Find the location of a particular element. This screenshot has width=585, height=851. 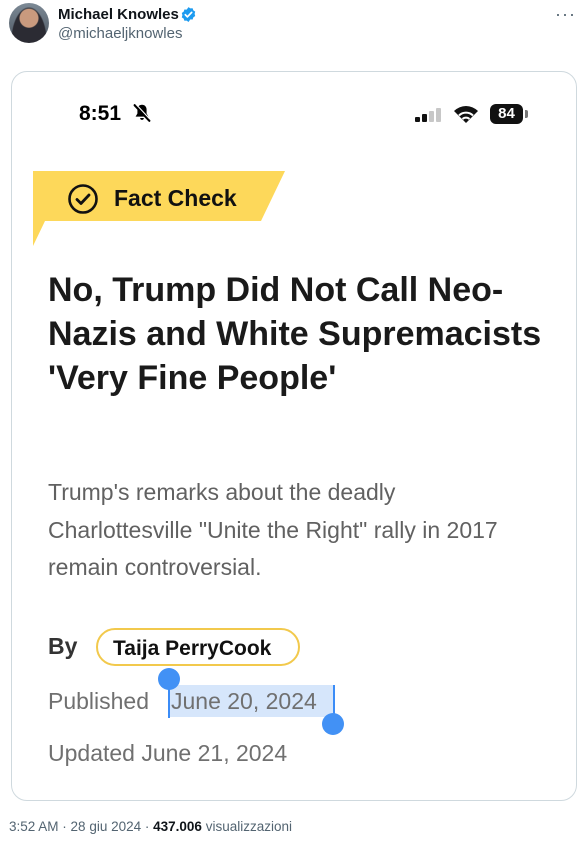

views-count: 437.006 is located at coordinates (177, 826).